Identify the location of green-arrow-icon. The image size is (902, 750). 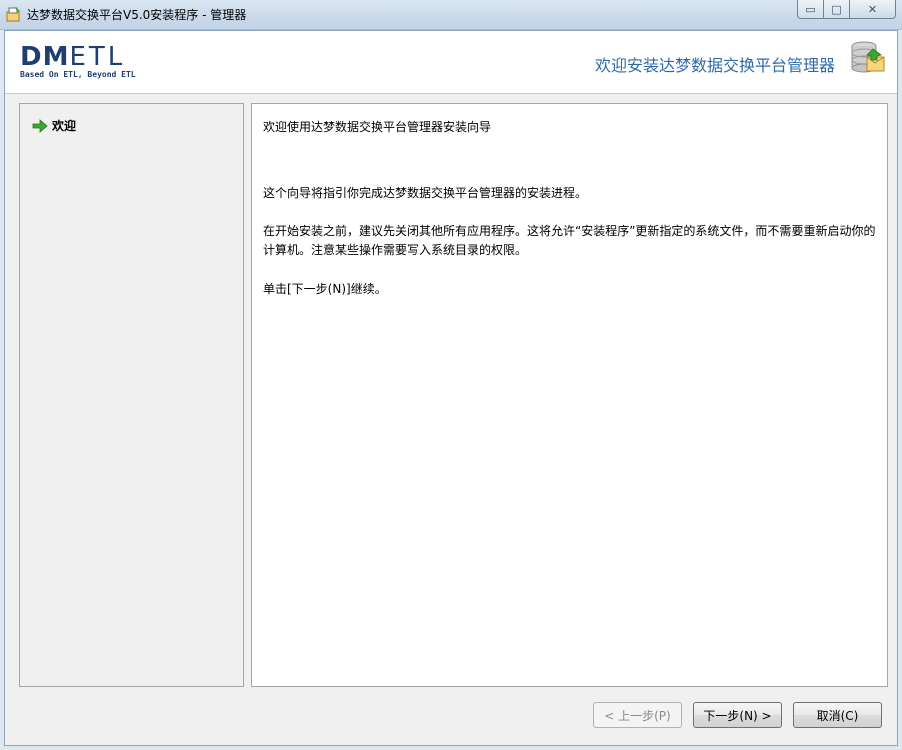
(40, 125).